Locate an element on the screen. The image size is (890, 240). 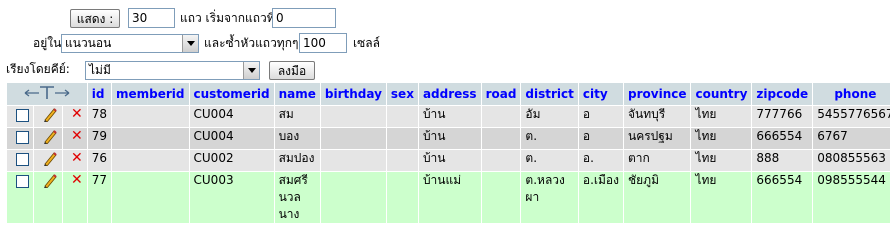
cell-name: สมศรี นวล นาง is located at coordinates (297, 197).